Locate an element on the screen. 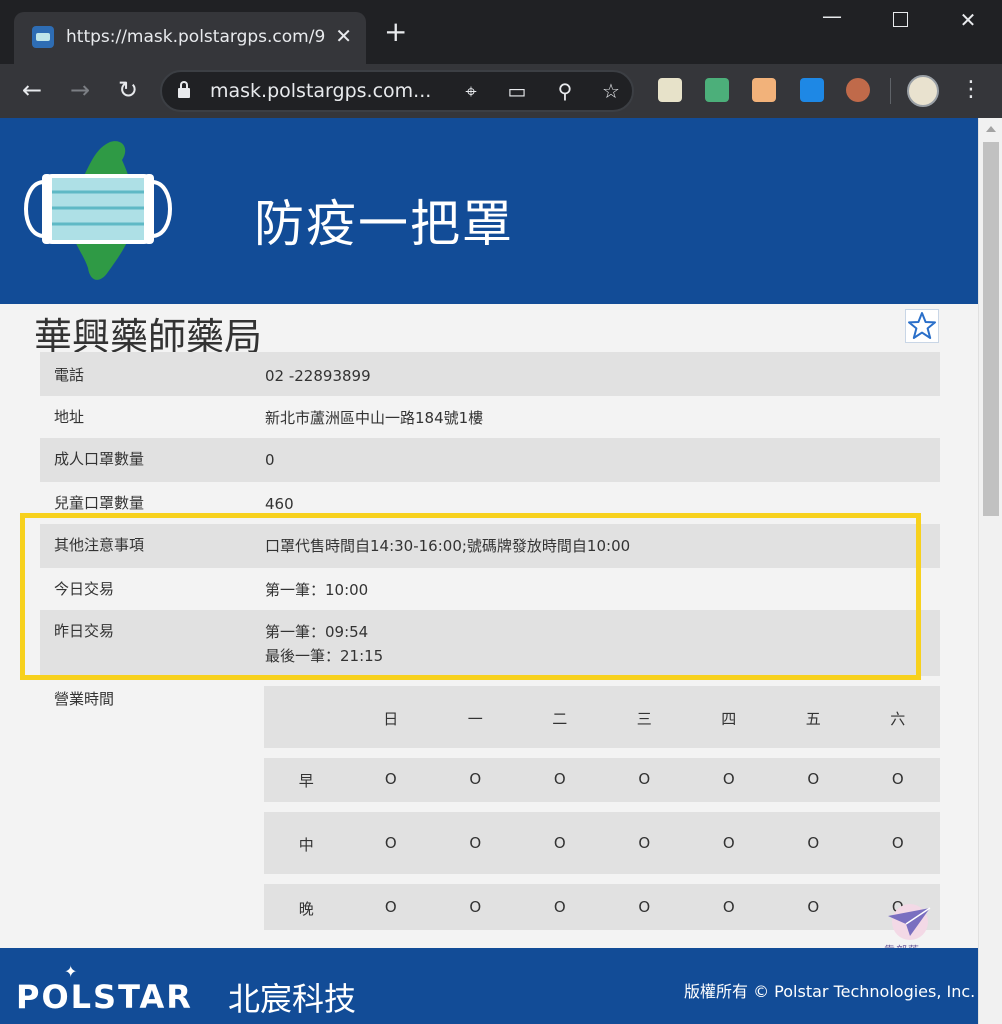 Image resolution: width=1002 pixels, height=1024 pixels. browser-tab: https://mask.polstargps.com/9 ✕ is located at coordinates (190, 38).